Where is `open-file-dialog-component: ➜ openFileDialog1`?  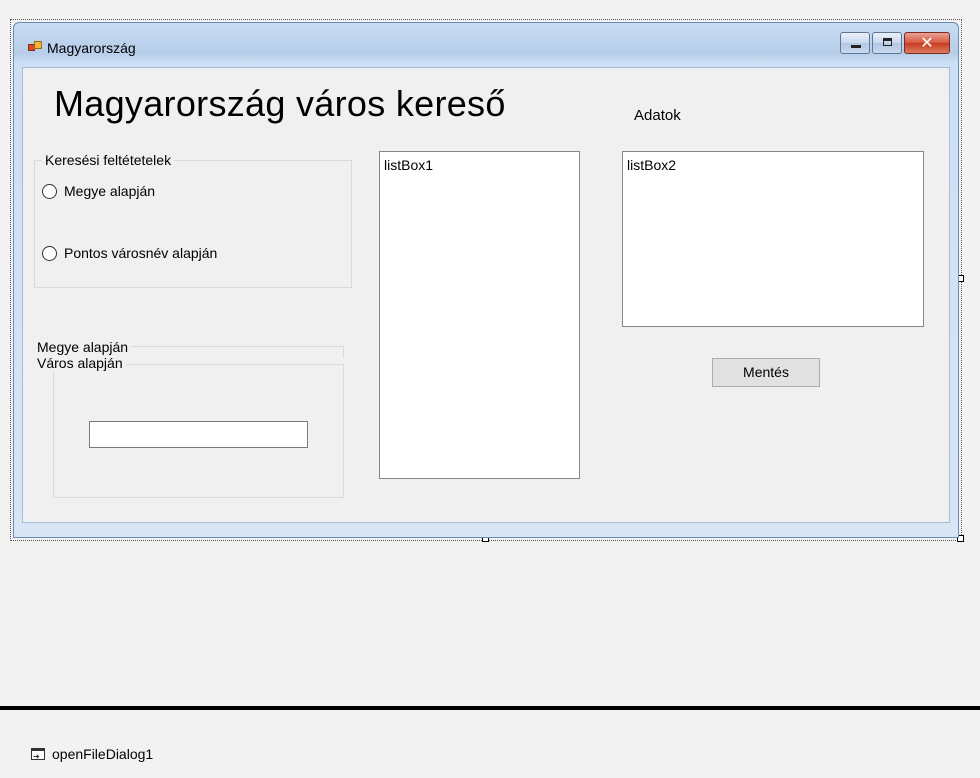 open-file-dialog-component: ➜ openFileDialog1 is located at coordinates (91, 754).